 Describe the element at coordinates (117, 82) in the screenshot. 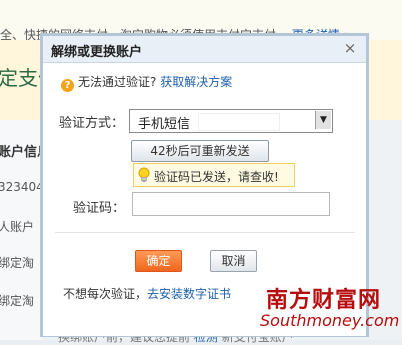

I see `warn-text: 无法通过验证?` at that location.